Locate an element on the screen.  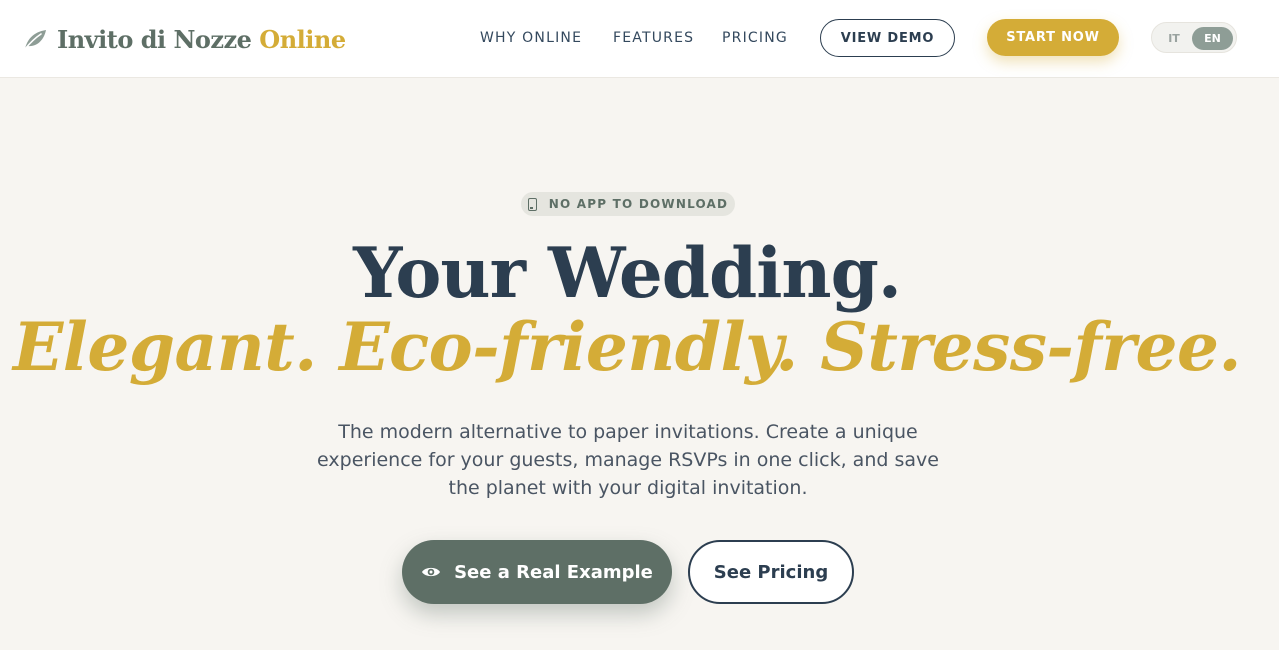
brand-logo: Invito di Nozze Online is located at coordinates (184, 39).